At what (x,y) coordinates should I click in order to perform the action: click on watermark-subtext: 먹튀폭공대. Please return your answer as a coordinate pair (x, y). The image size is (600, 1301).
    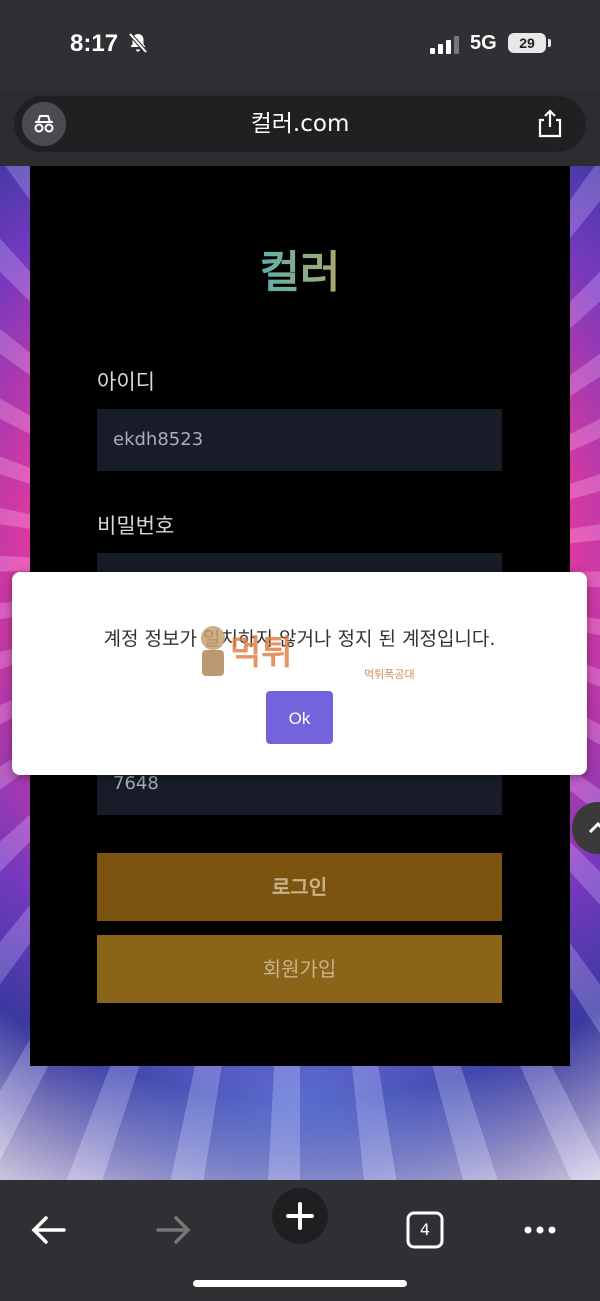
    Looking at the image, I should click on (389, 674).